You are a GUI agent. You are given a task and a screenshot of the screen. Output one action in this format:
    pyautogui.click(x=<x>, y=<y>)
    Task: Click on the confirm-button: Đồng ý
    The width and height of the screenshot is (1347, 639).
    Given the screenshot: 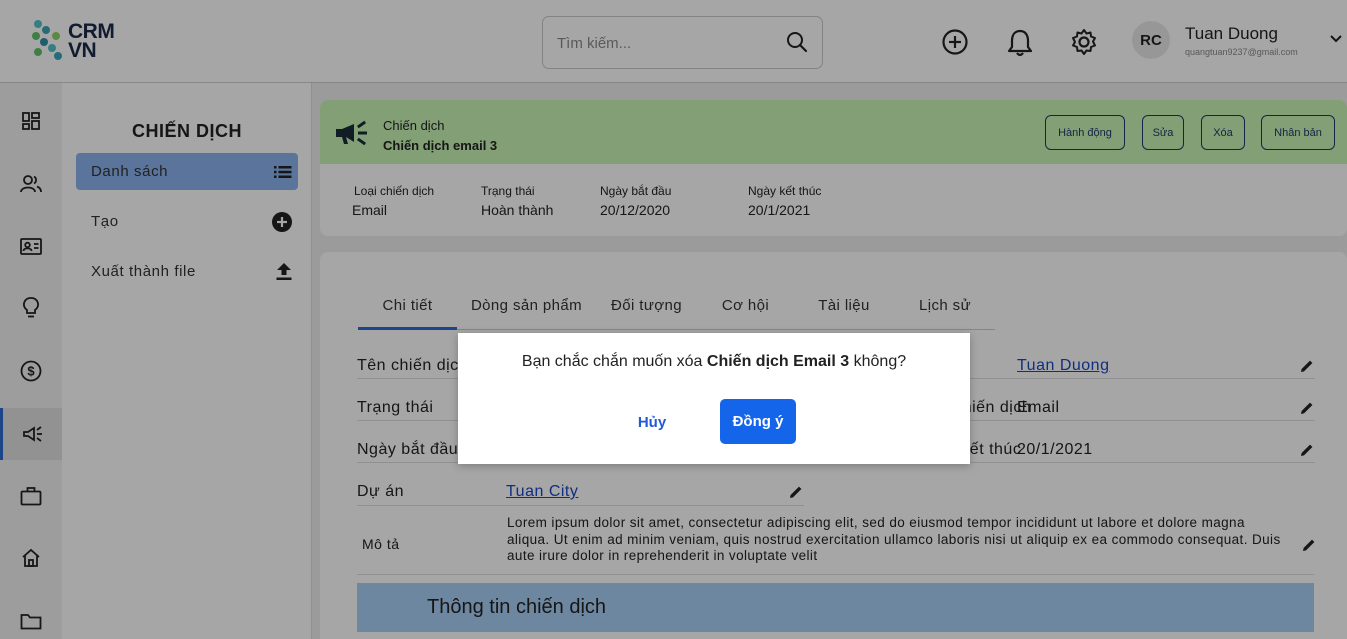 What is the action you would take?
    pyautogui.click(x=758, y=421)
    